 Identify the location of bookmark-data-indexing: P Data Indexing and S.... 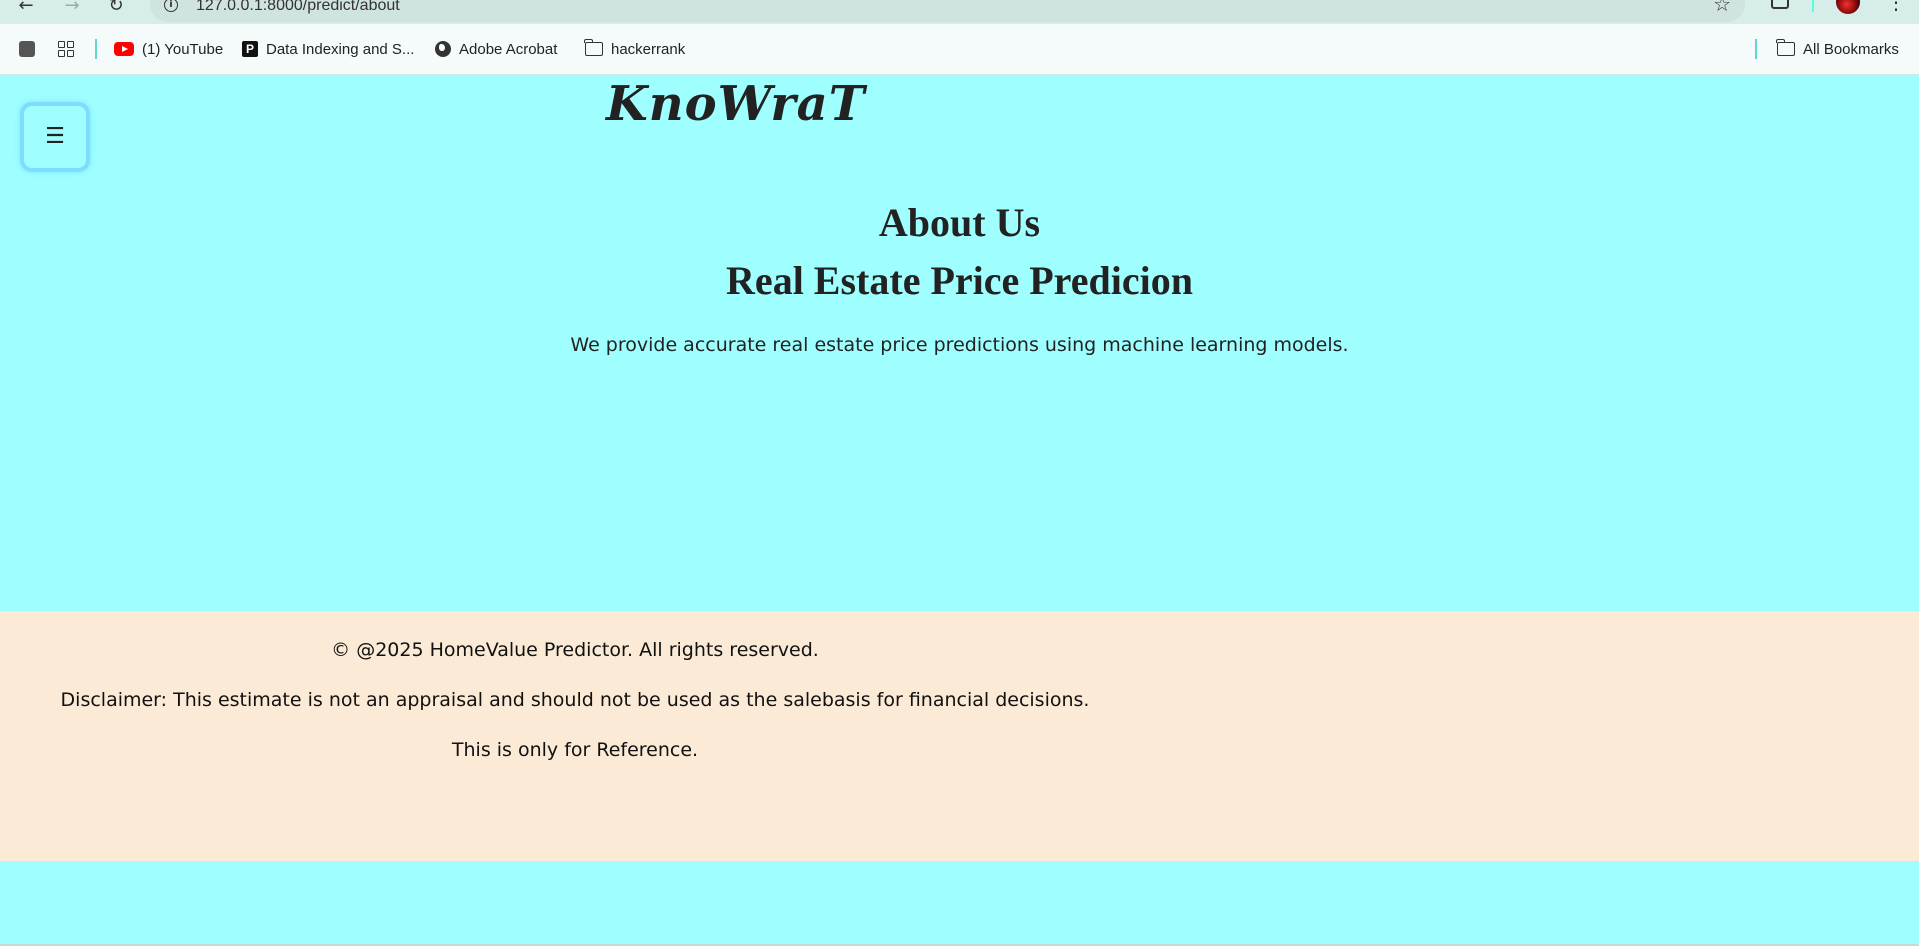
(328, 49).